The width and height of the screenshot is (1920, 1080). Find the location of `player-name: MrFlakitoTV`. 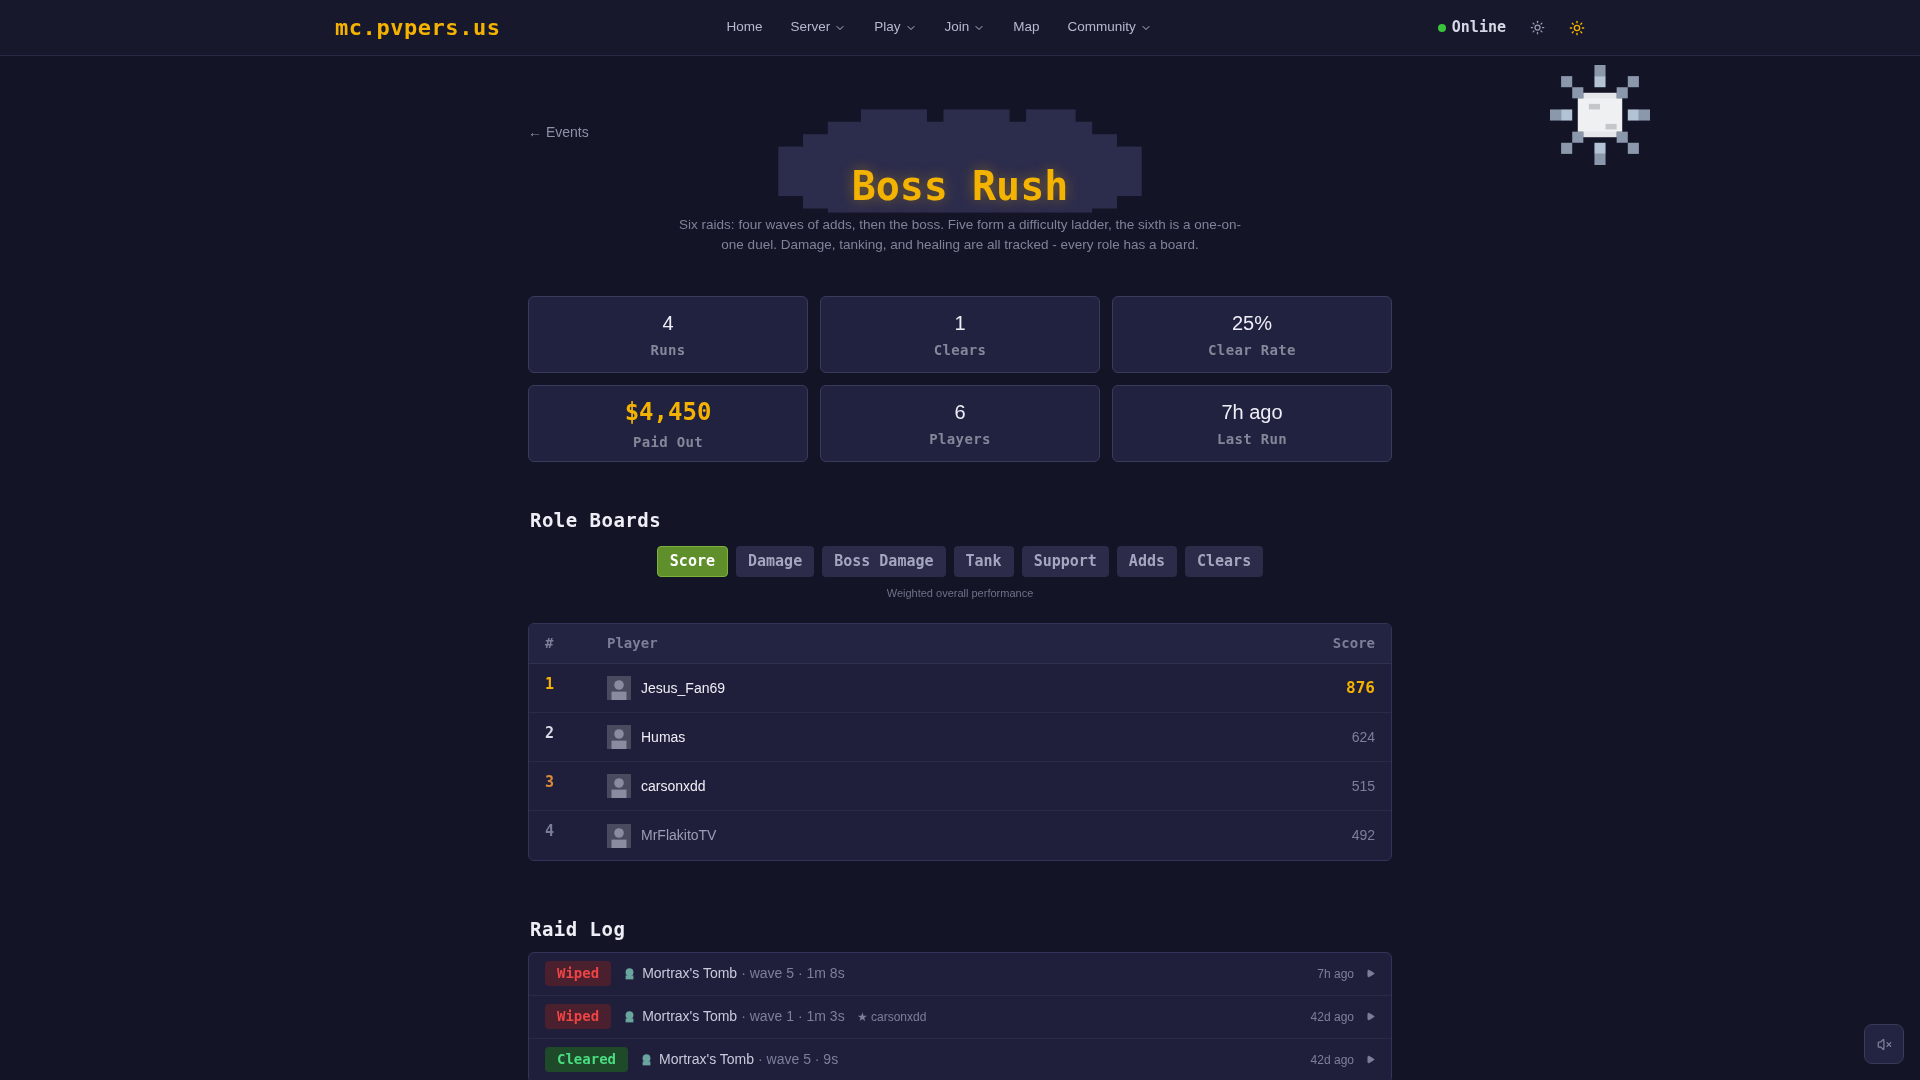

player-name: MrFlakitoTV is located at coordinates (679, 835).